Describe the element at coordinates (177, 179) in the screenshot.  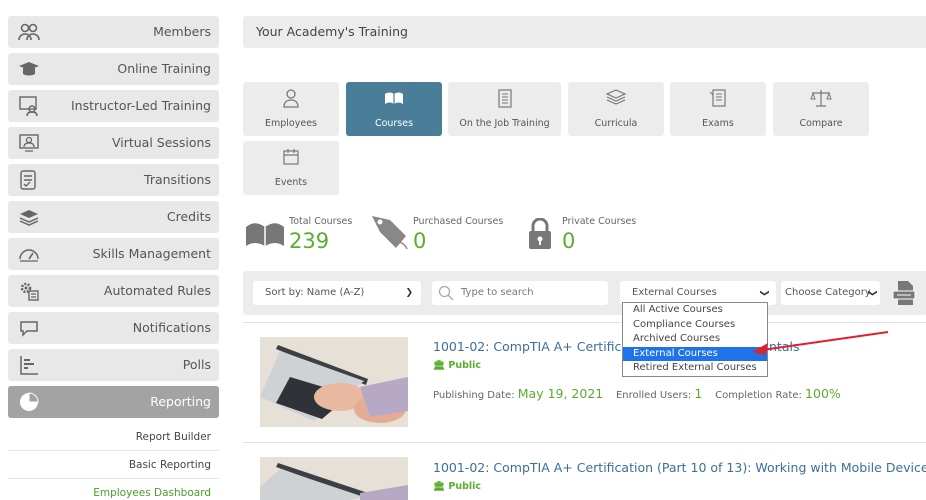
I see `sidebar-item-label: Transitions` at that location.